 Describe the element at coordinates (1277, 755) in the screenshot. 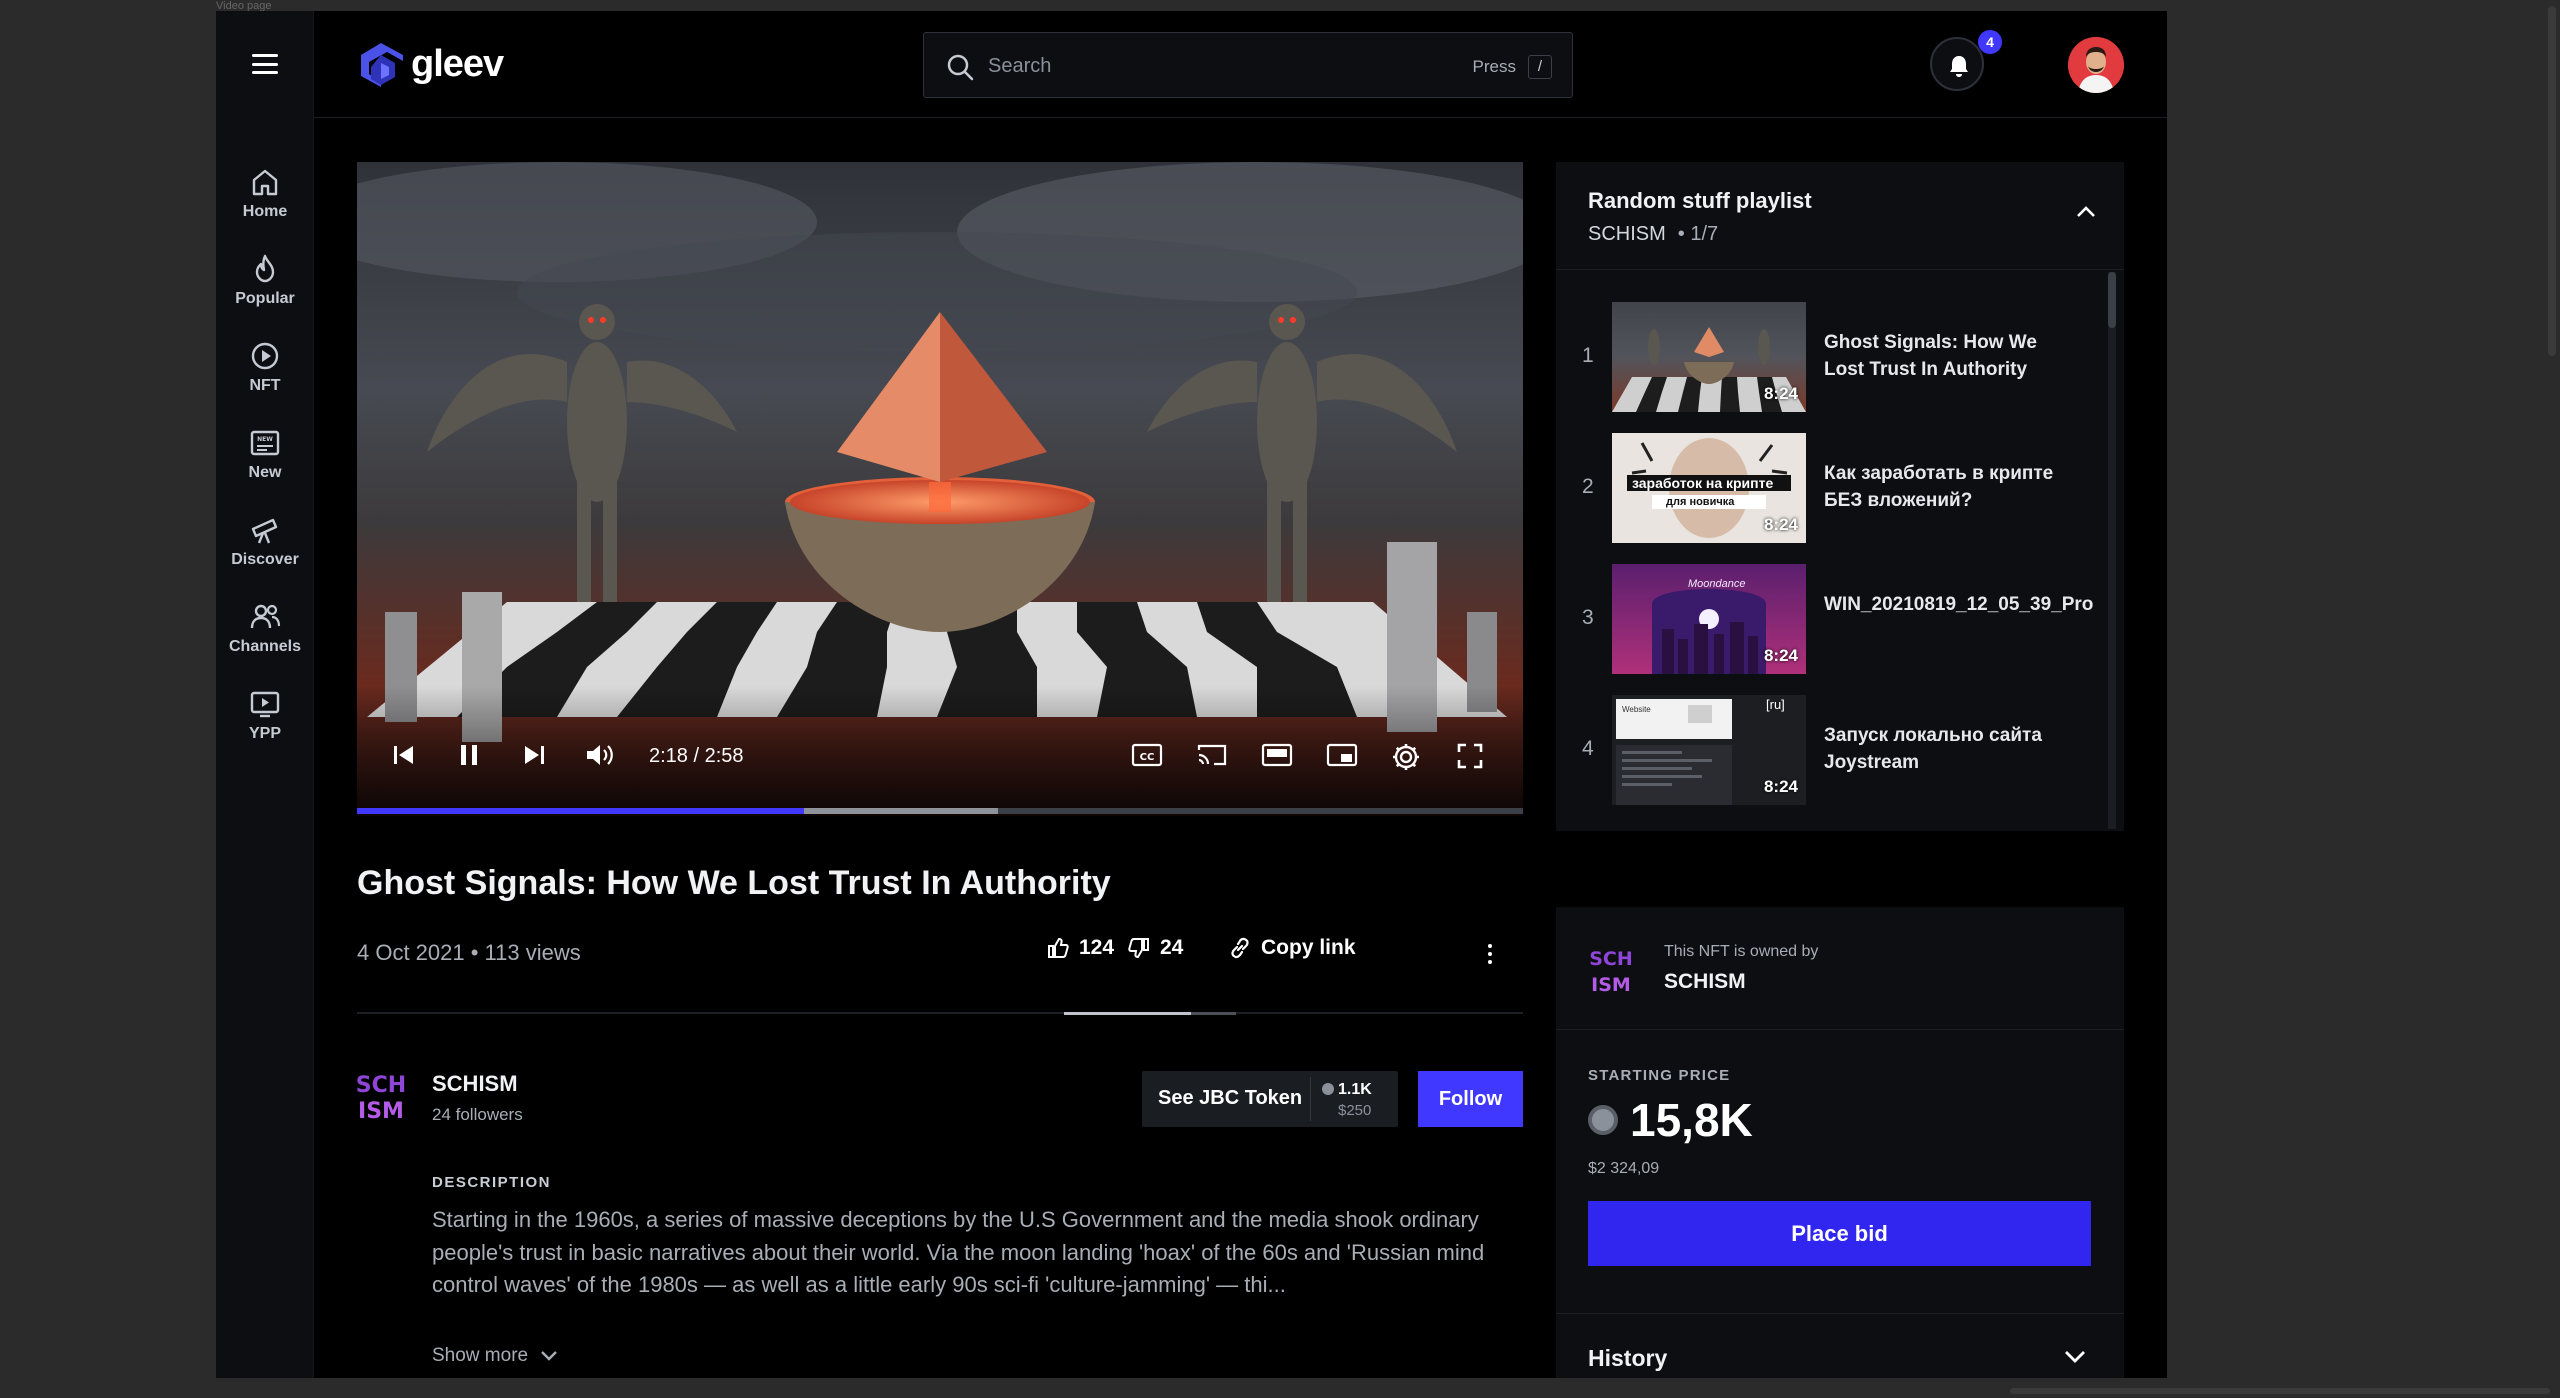

I see `theater-mode-icon` at that location.